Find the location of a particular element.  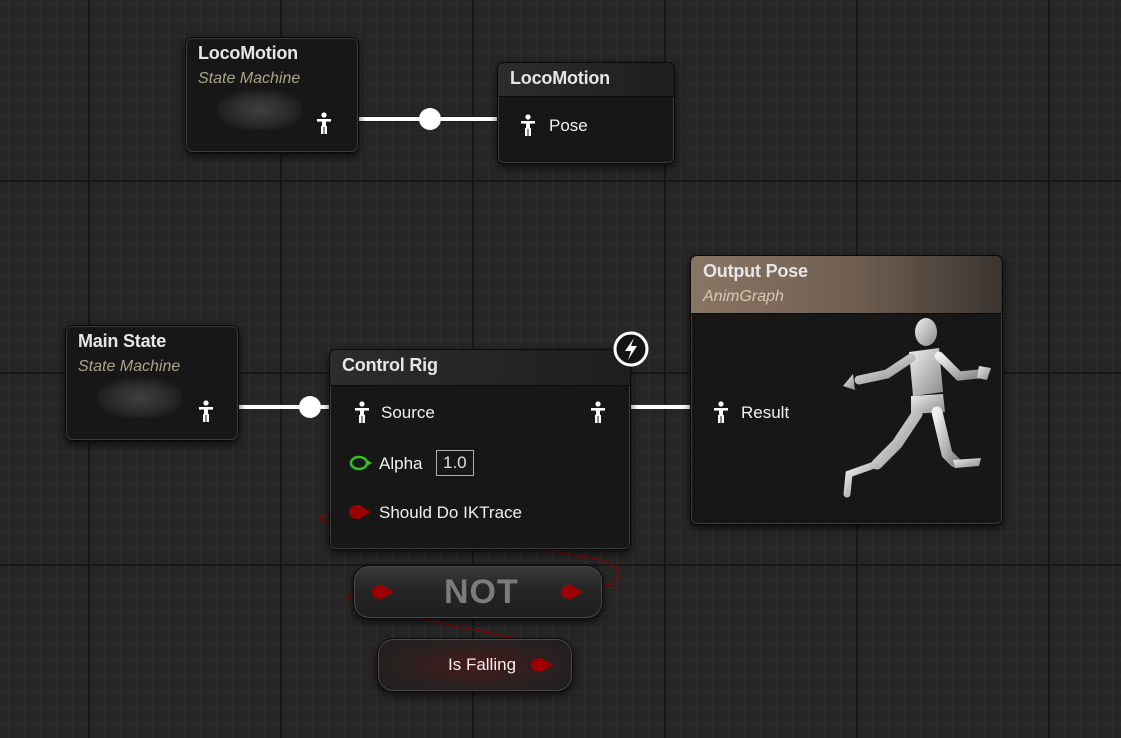

not-label: NOT is located at coordinates (481, 592).